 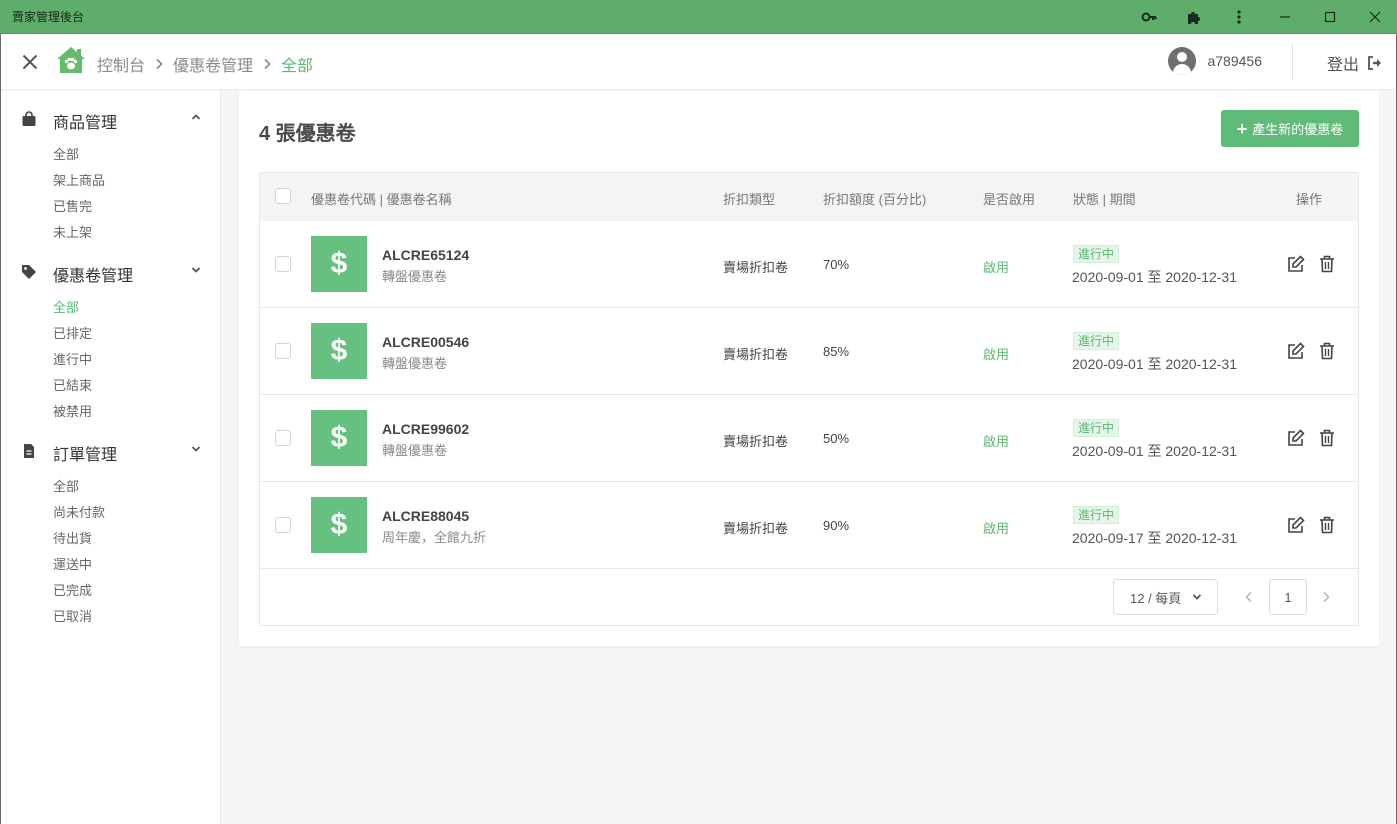 What do you see at coordinates (29, 451) in the screenshot?
I see `document-icon` at bounding box center [29, 451].